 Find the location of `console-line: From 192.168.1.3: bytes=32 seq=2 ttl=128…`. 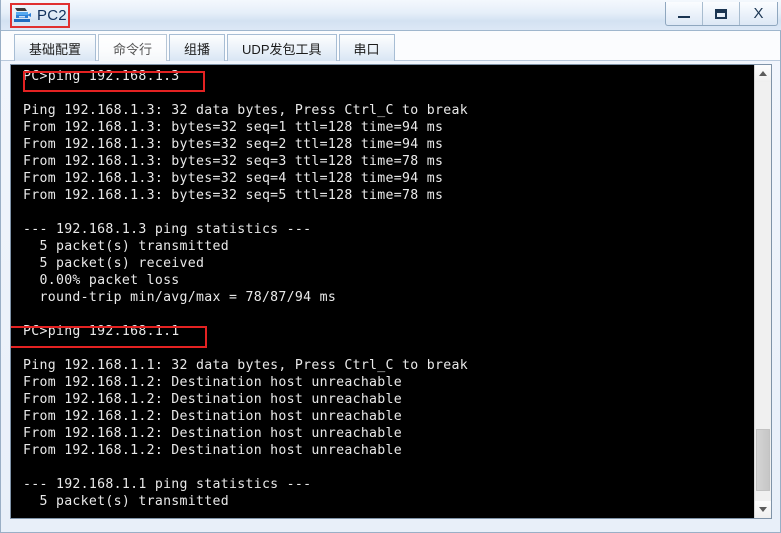

console-line: From 192.168.1.3: bytes=32 seq=2 ttl=128… is located at coordinates (233, 144).